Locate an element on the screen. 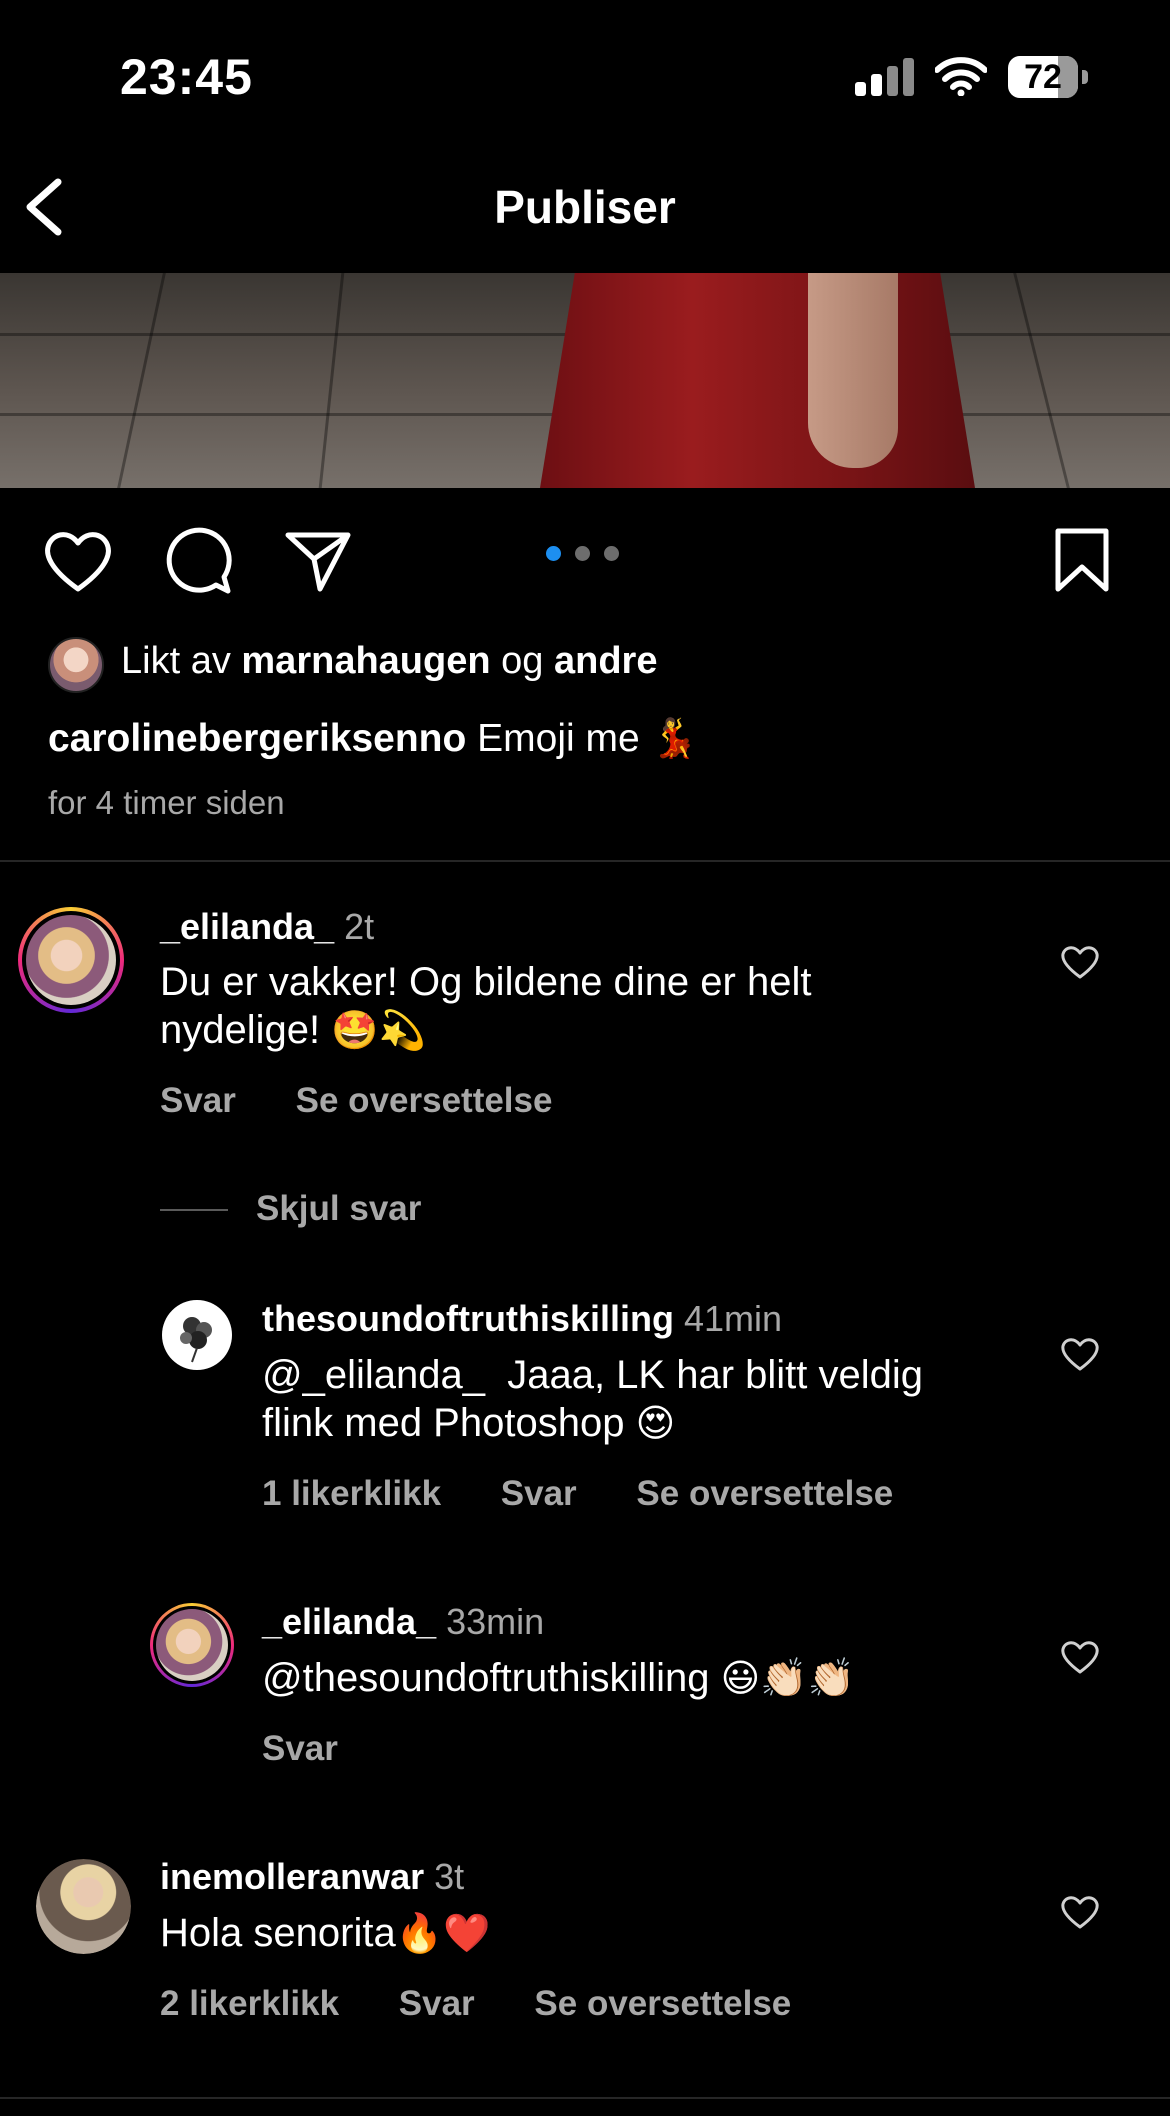 Image resolution: width=1170 pixels, height=2116 pixels. comment-username: inemolleranwar 3t is located at coordinates (312, 1877).